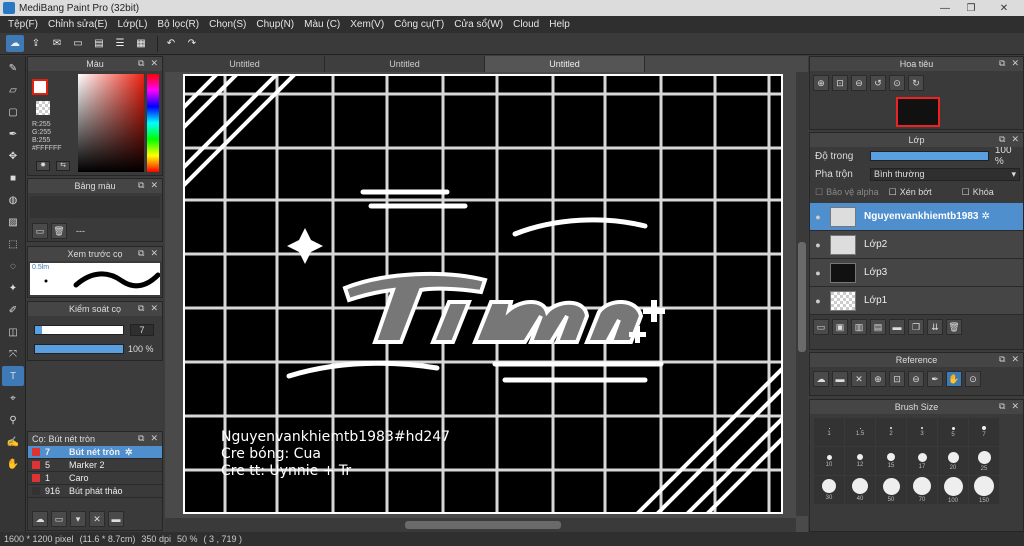  What do you see at coordinates (984, 490) in the screenshot?
I see `brush-size-option: 150` at bounding box center [984, 490].